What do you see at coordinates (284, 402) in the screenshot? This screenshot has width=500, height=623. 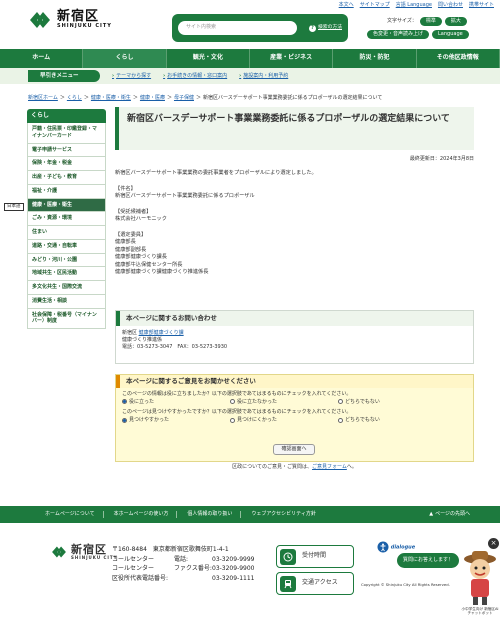 I see `radio-not-useful: 役に立たなかった` at bounding box center [284, 402].